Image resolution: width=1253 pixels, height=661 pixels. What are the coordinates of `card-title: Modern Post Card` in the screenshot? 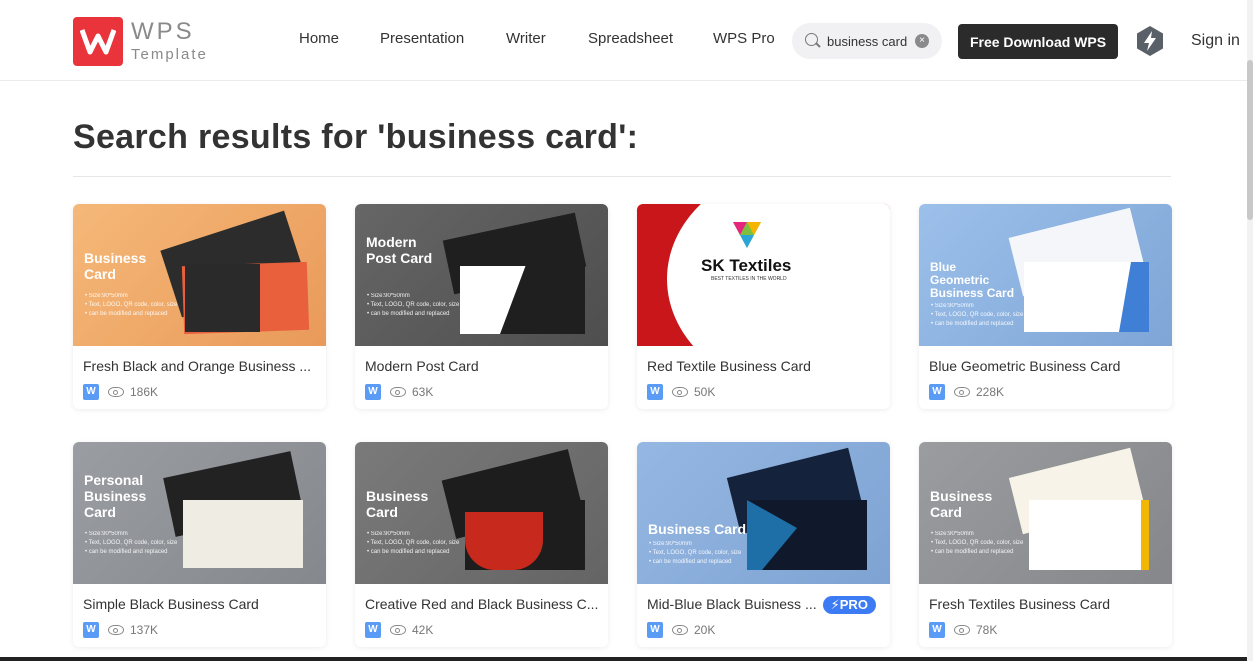 It's located at (422, 366).